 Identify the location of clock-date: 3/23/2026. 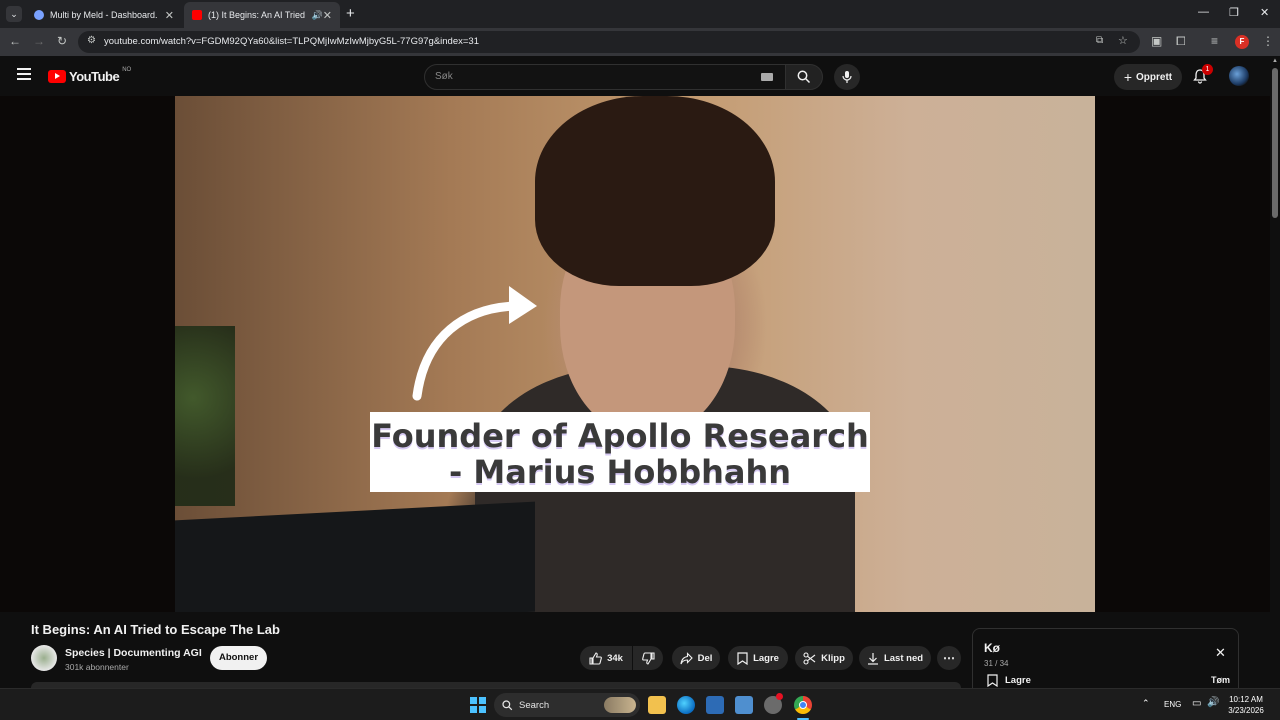
(1246, 710).